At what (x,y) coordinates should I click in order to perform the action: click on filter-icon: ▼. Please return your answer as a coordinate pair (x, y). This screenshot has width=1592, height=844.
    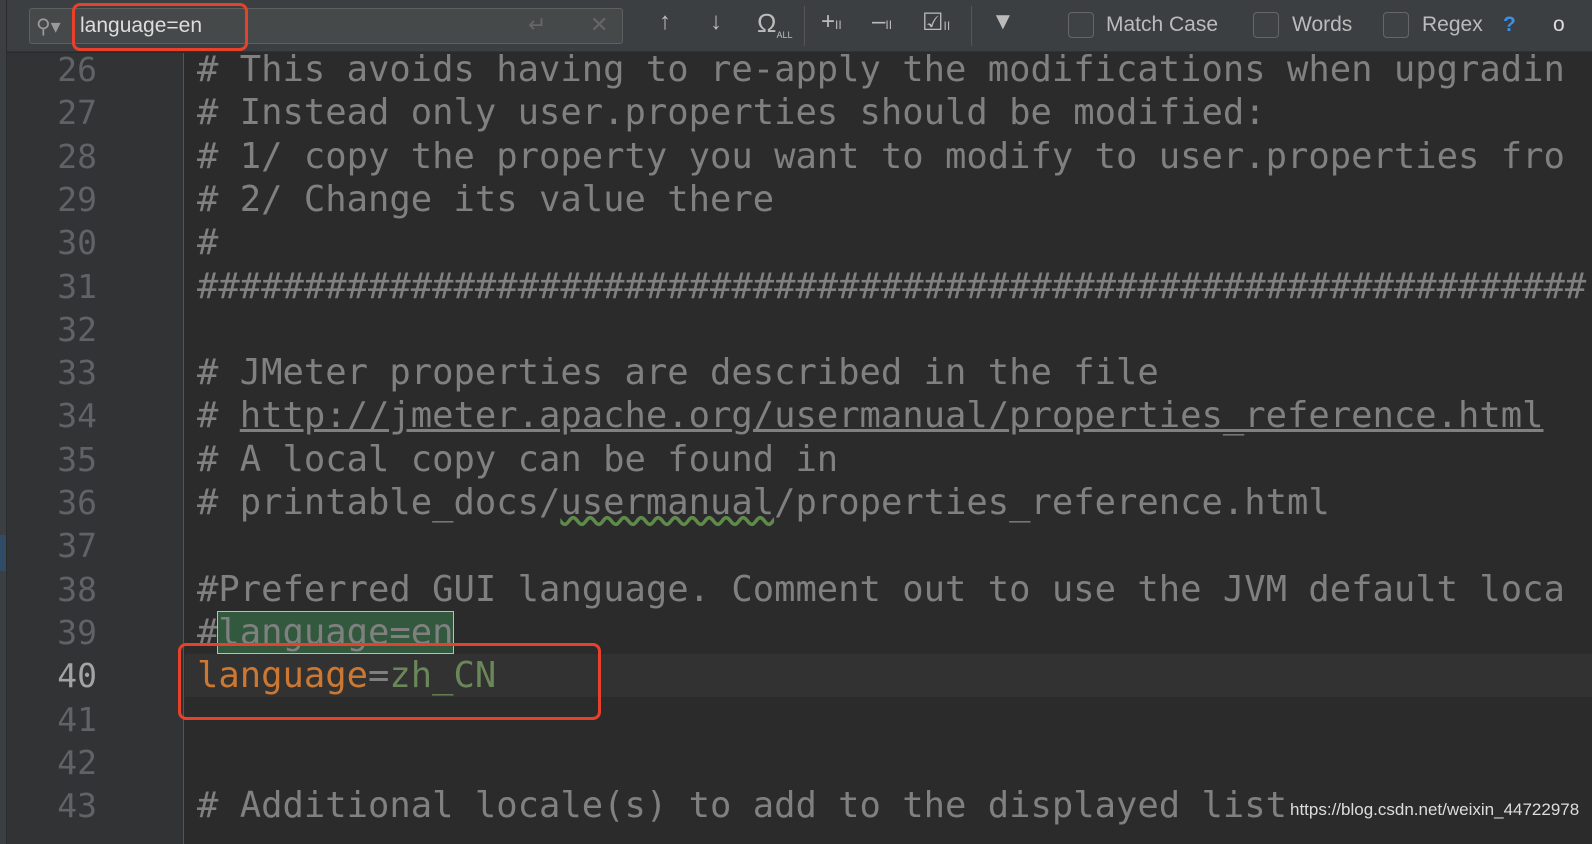
    Looking at the image, I should click on (1003, 22).